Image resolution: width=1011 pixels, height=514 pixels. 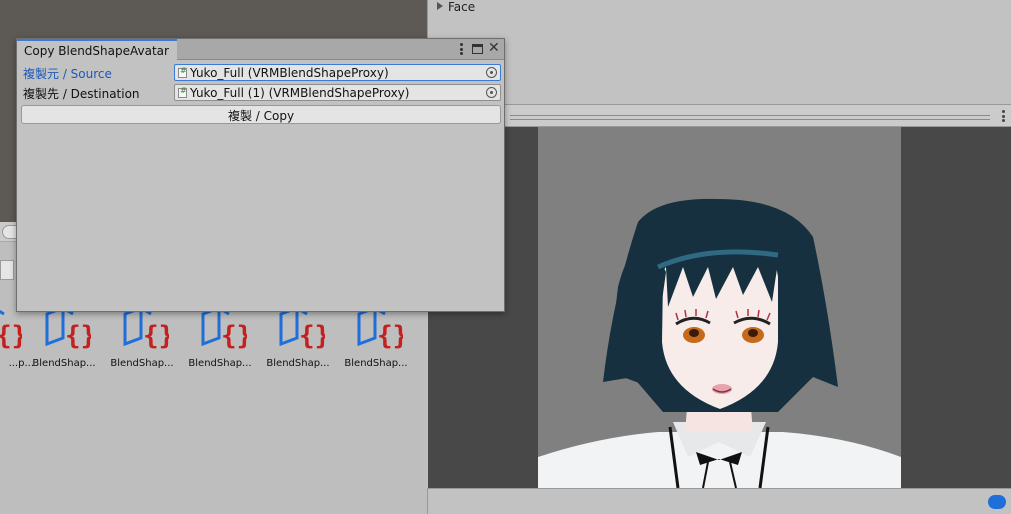 I want to click on destination-field: Yuko_Full (1) (VRMBlendShapeProxy), so click(x=337, y=92).